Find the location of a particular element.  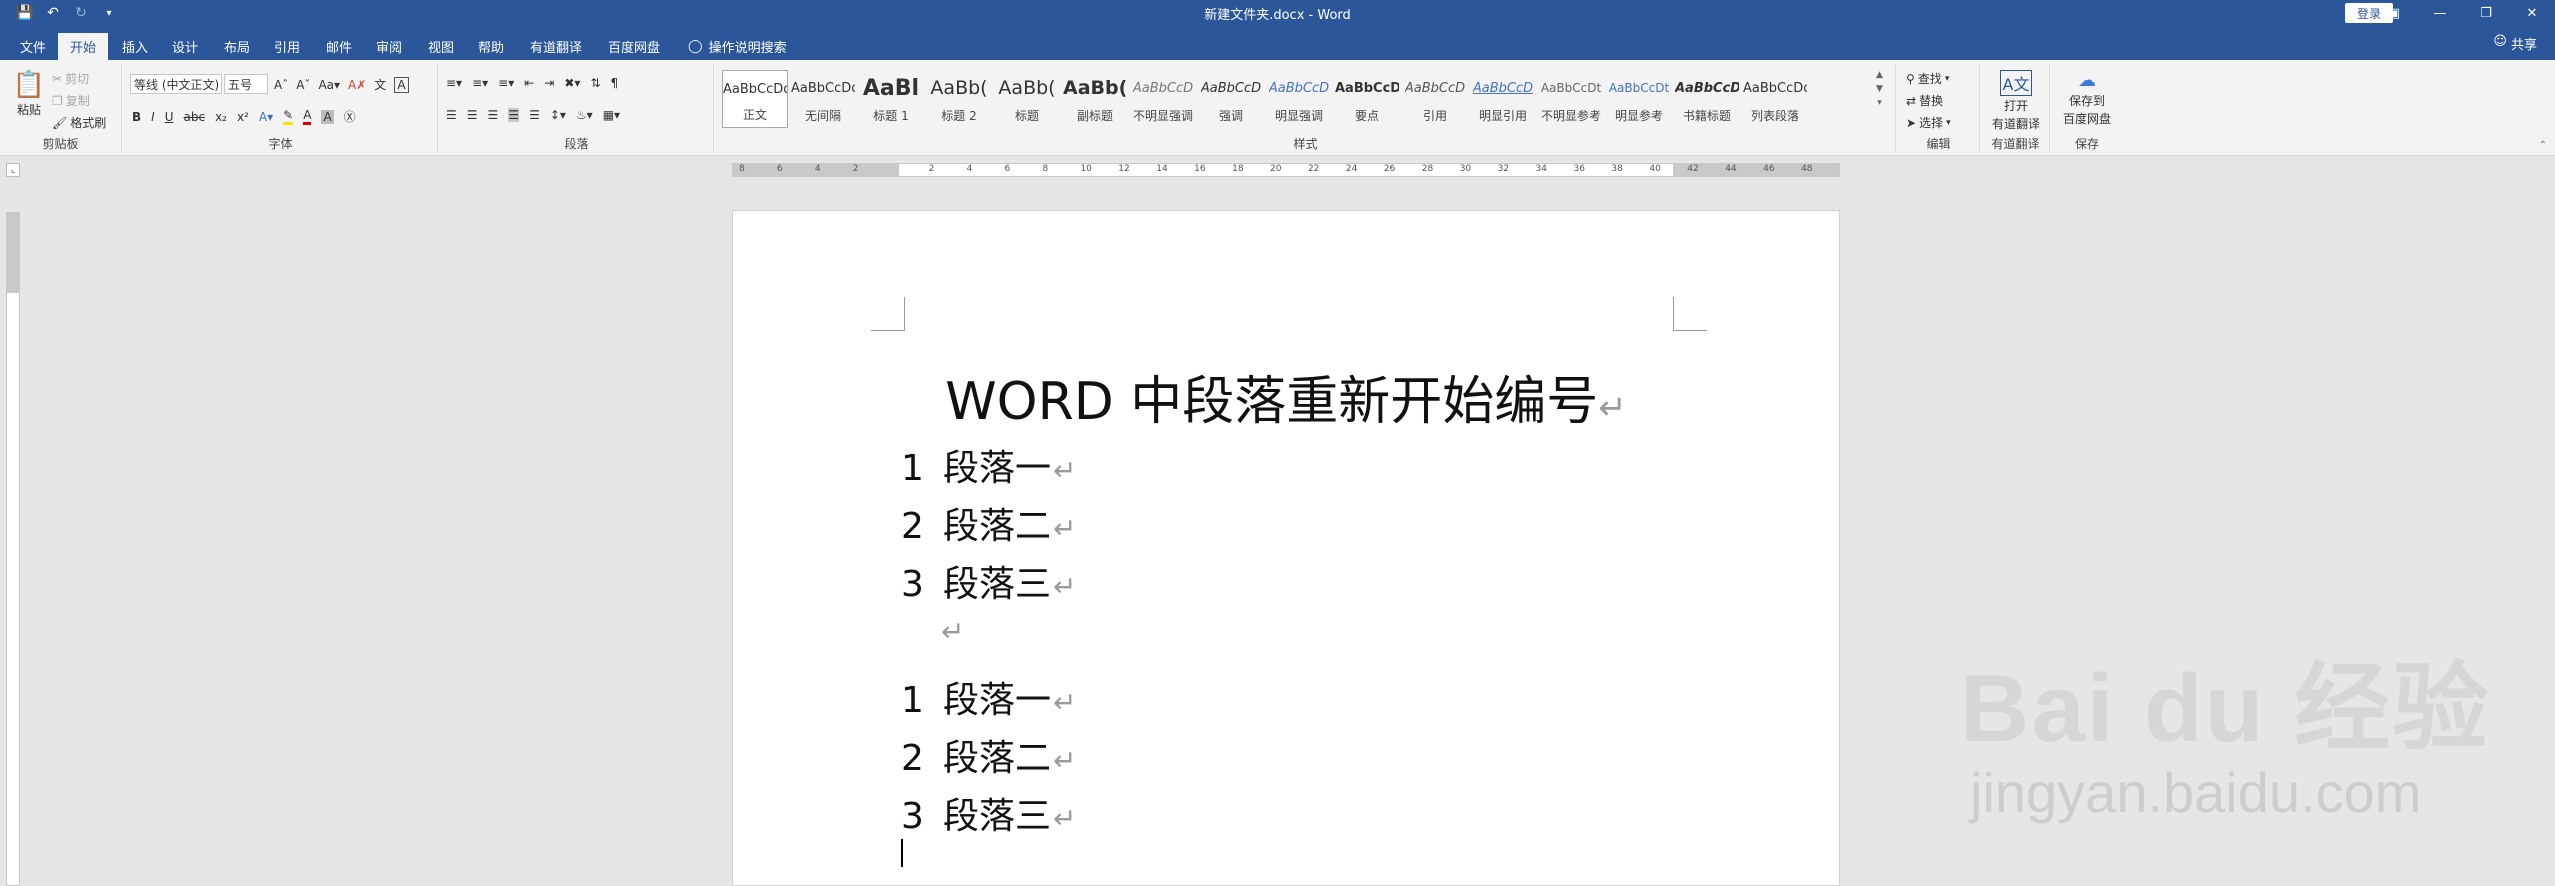

select-button: ➤ 选择 ▾ is located at coordinates (1928, 122).